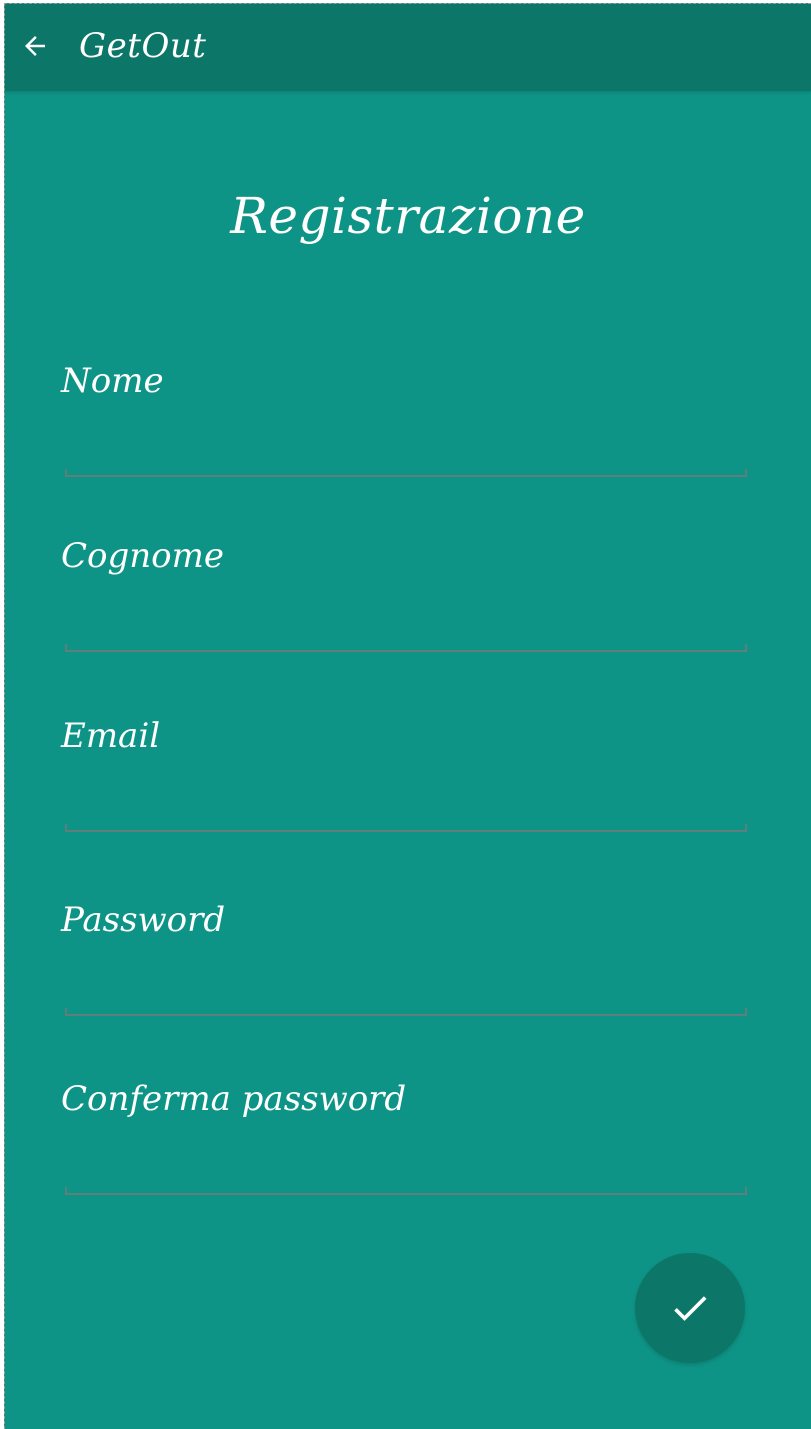  I want to click on cognome-input, so click(406, 624).